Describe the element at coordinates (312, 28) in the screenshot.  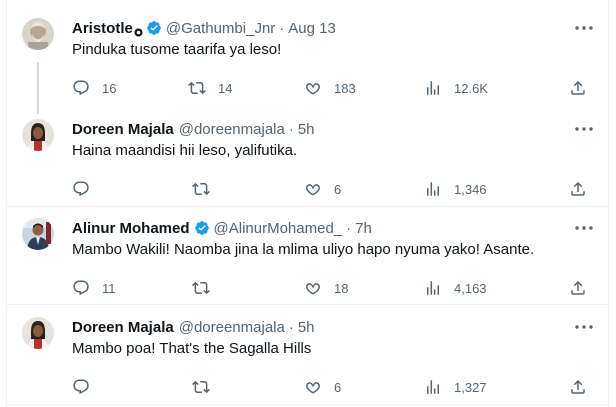
I see `timestamp: Aug 13` at that location.